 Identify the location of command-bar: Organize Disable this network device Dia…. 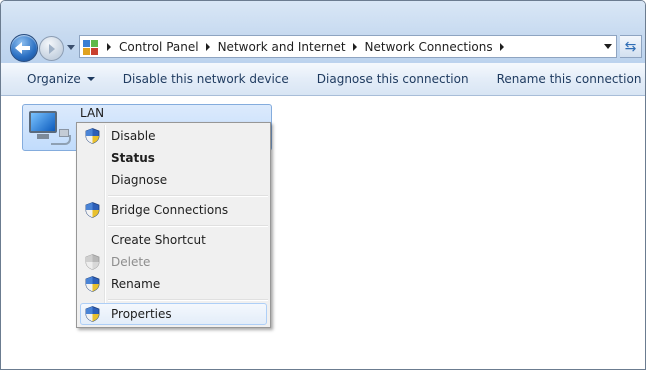
(323, 79).